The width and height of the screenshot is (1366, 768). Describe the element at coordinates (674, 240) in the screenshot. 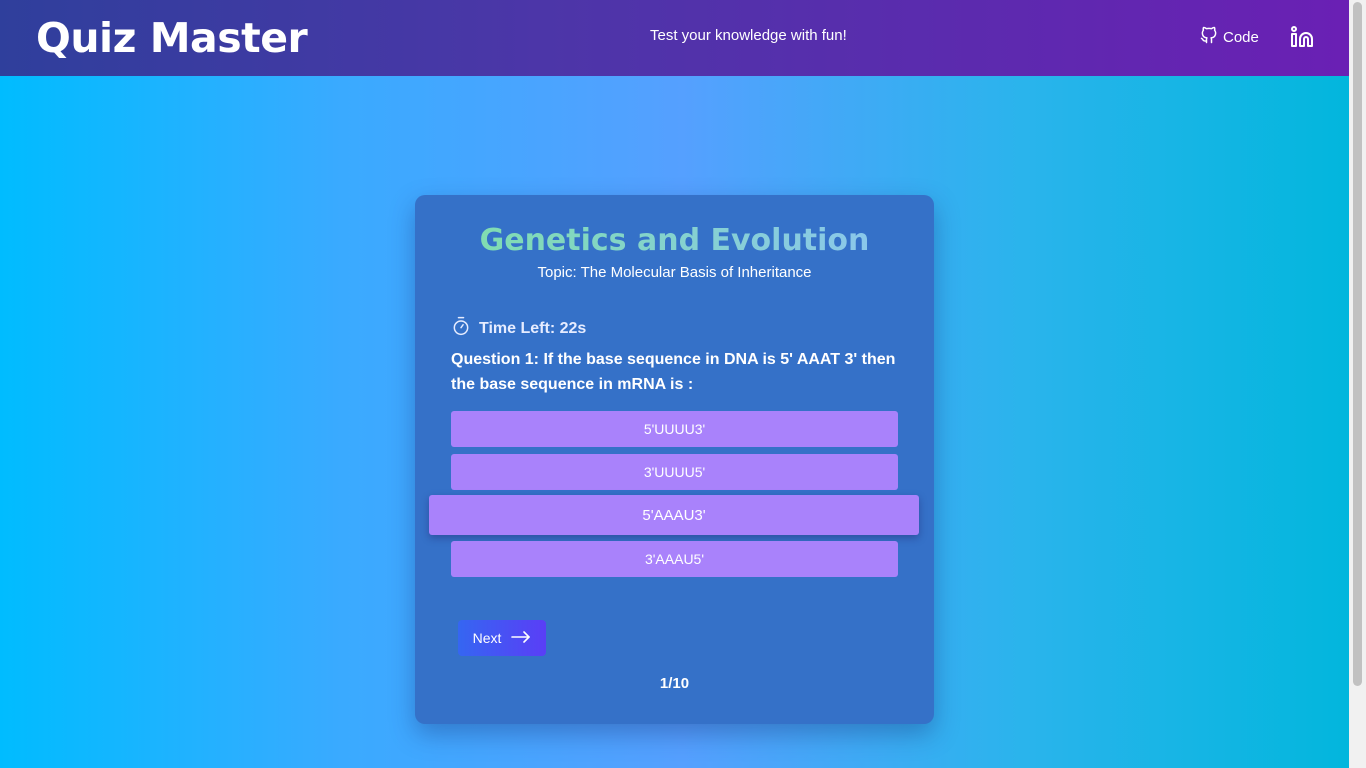

I see `quiz-subject-title: Genetics and Evolution` at that location.